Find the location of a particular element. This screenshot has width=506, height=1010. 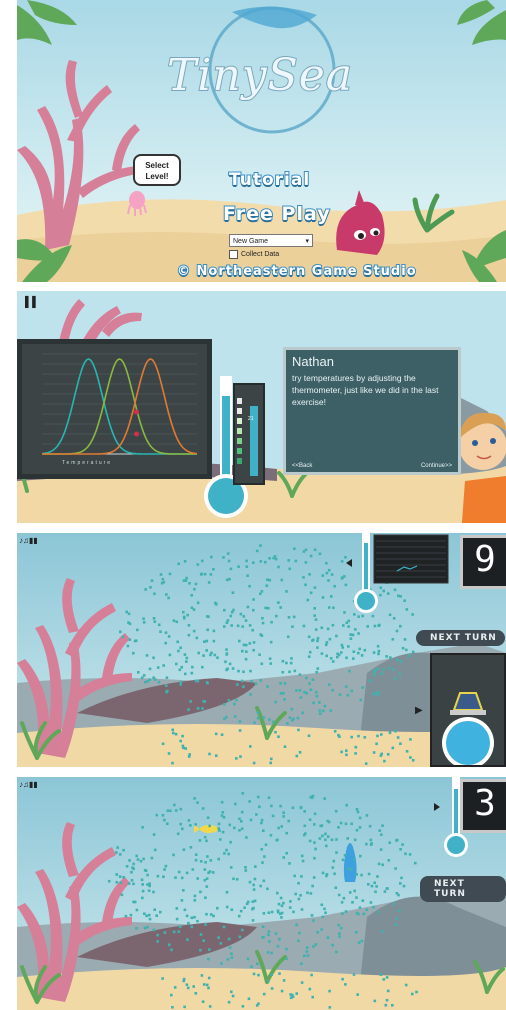

turn-counter: 9 is located at coordinates (483, 562).